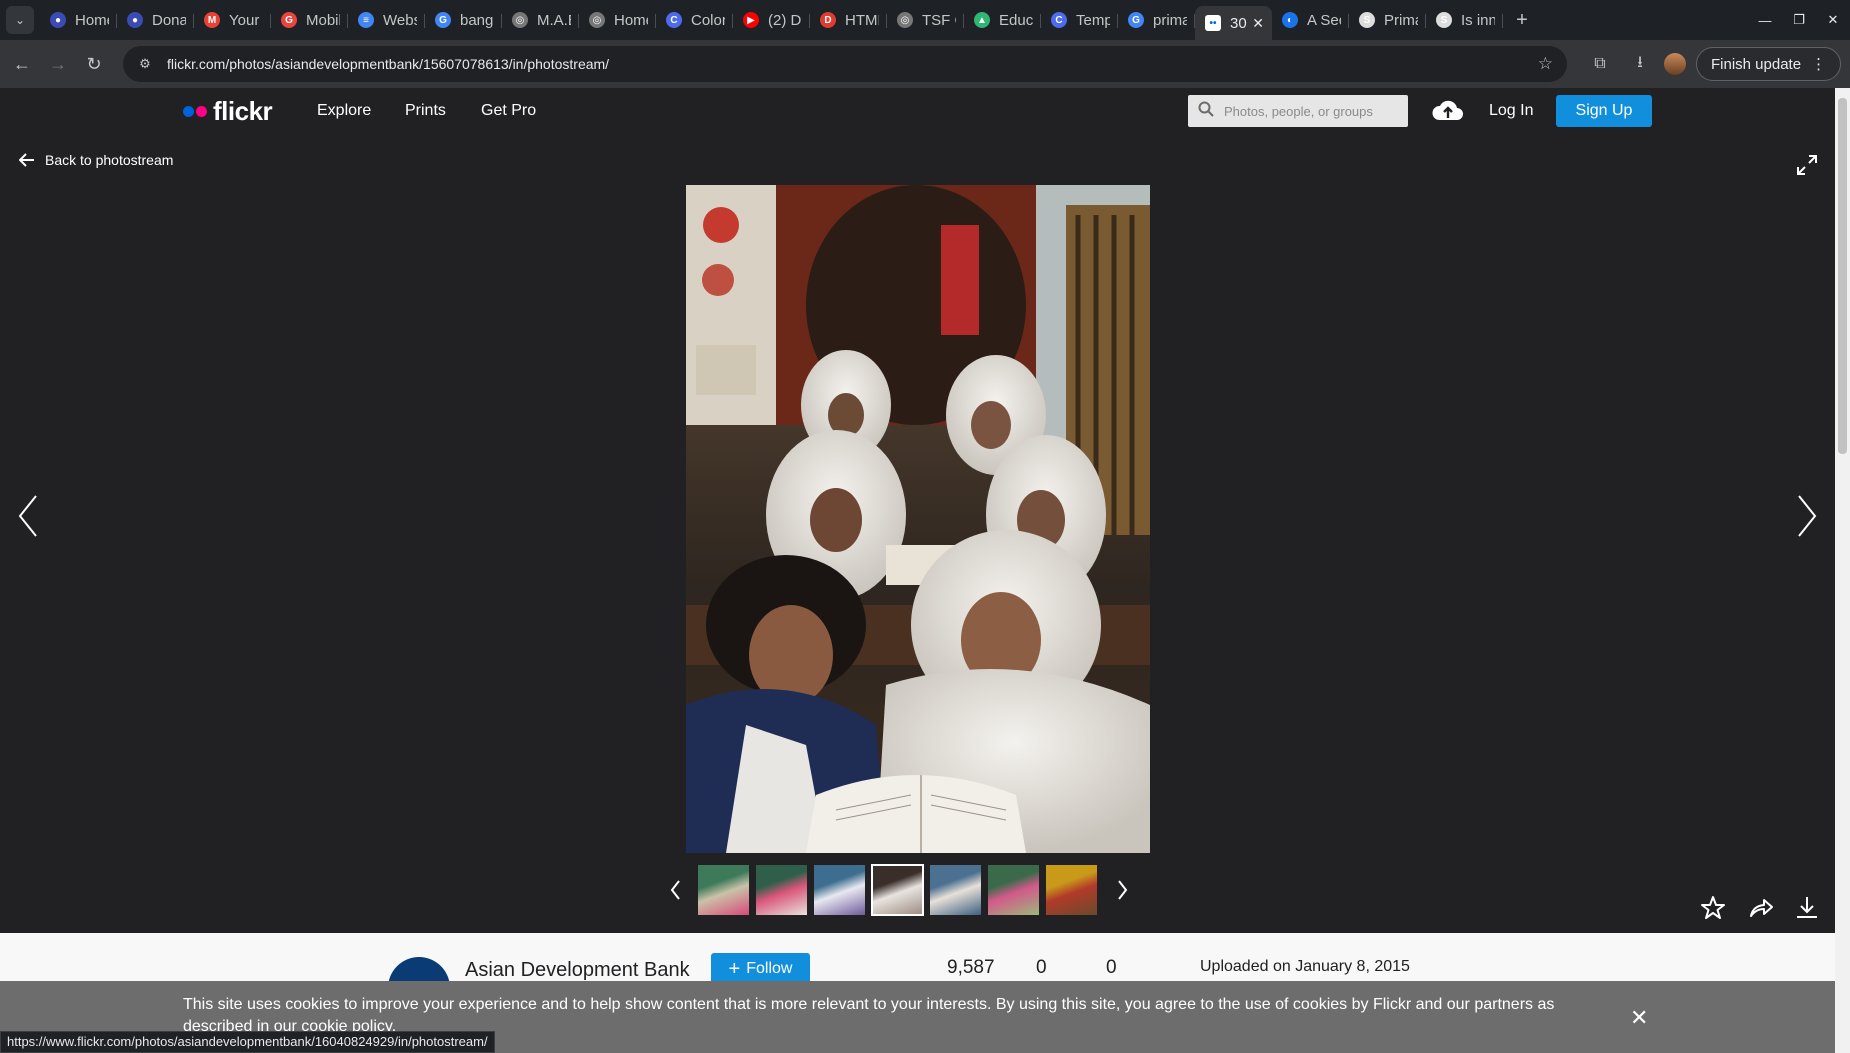 This screenshot has height=1053, width=1850. I want to click on reload-icon: ↻, so click(94, 64).